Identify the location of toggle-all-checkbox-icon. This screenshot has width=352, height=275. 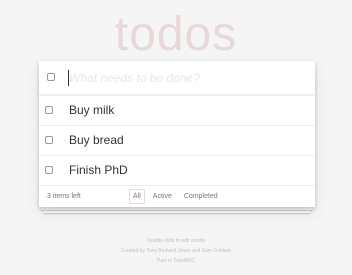
(51, 77).